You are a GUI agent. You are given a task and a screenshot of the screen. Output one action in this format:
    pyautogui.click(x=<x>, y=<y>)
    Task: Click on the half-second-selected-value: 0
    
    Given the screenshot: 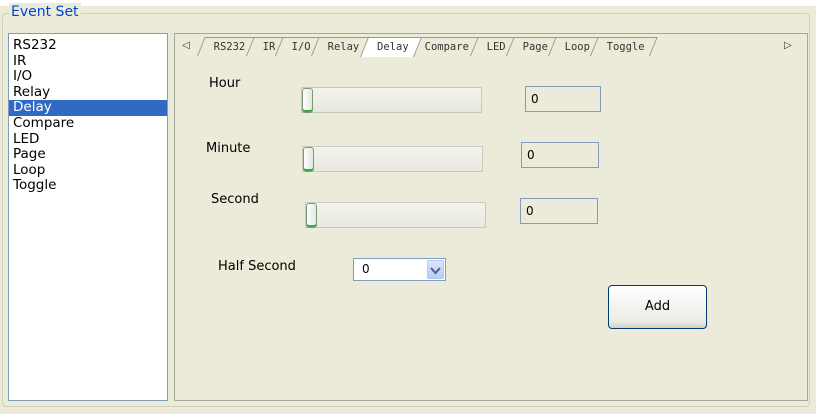 What is the action you would take?
    pyautogui.click(x=366, y=269)
    